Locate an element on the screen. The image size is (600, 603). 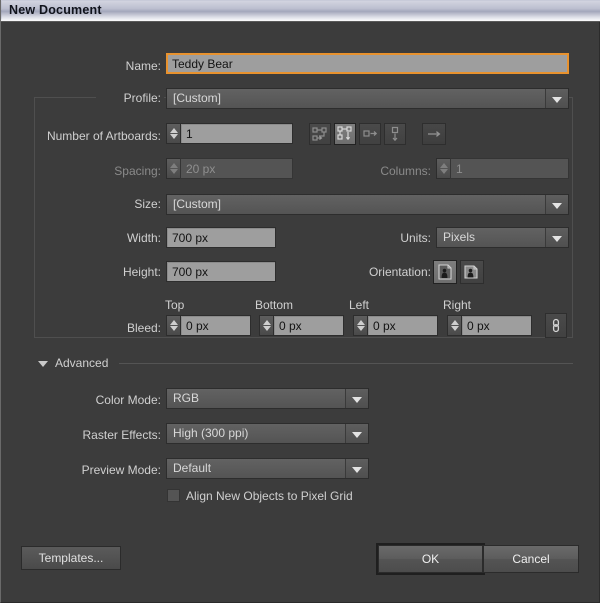
grid-by-row-icon is located at coordinates (319, 134).